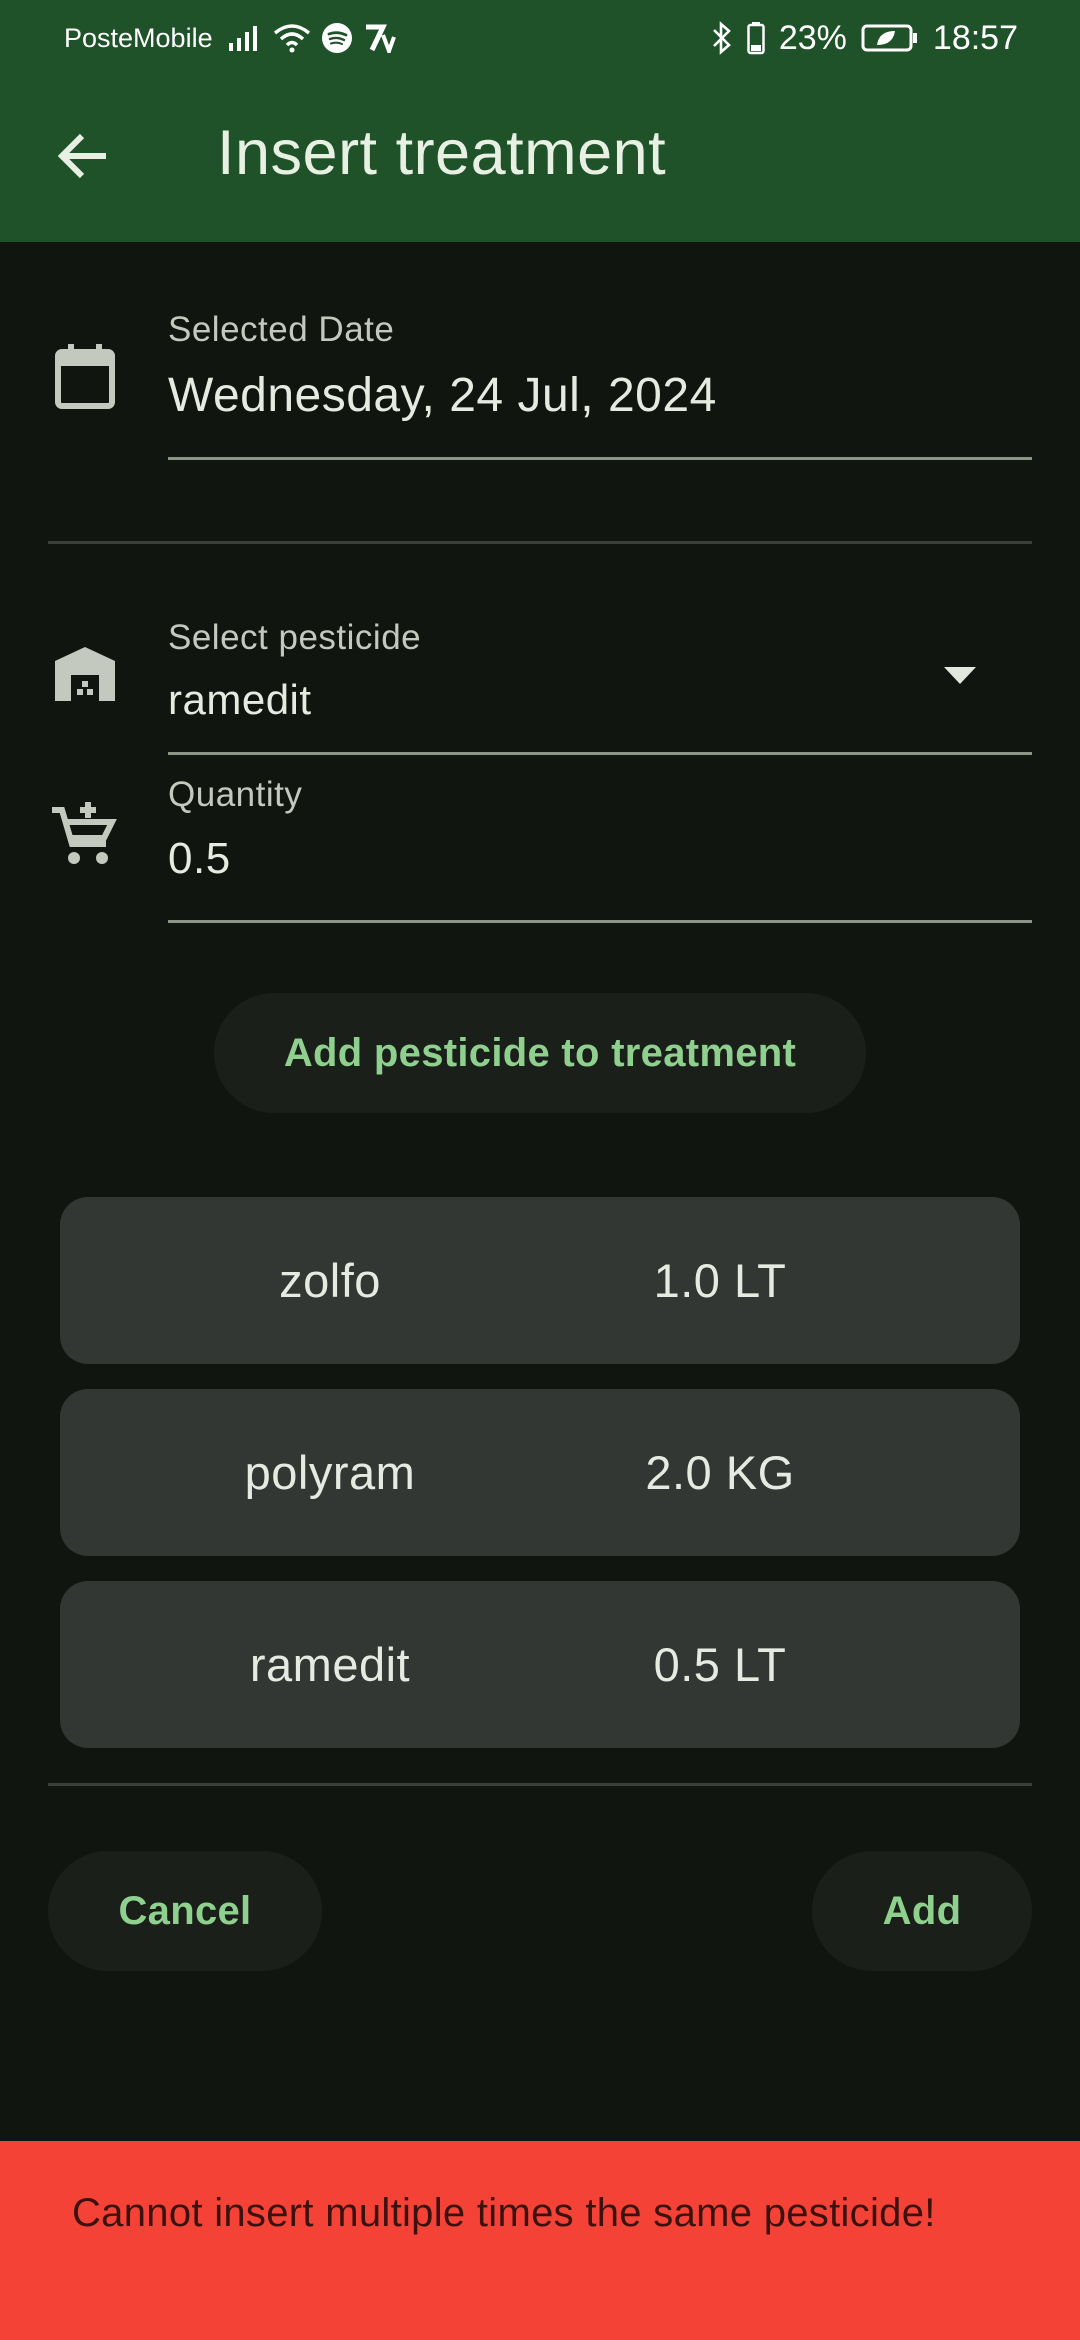 The width and height of the screenshot is (1080, 2340). I want to click on battery-percent: 23%, so click(812, 37).